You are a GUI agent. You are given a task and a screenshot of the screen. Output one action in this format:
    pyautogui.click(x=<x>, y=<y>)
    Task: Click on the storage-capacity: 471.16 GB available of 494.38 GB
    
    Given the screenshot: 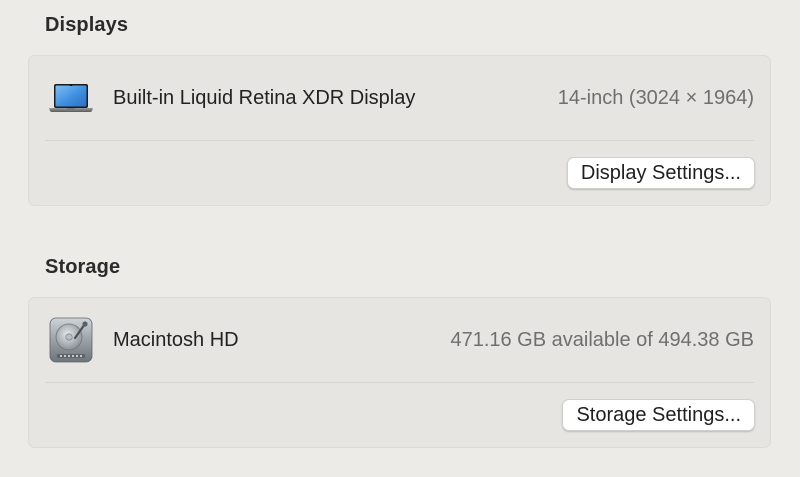 What is the action you would take?
    pyautogui.click(x=602, y=339)
    